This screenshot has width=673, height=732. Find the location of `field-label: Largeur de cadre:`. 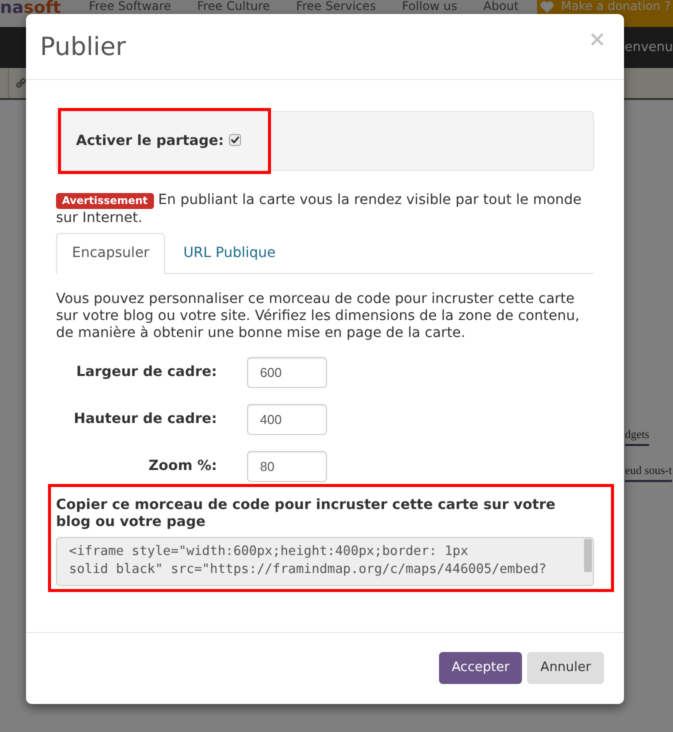

field-label: Largeur de cadre: is located at coordinates (146, 372).